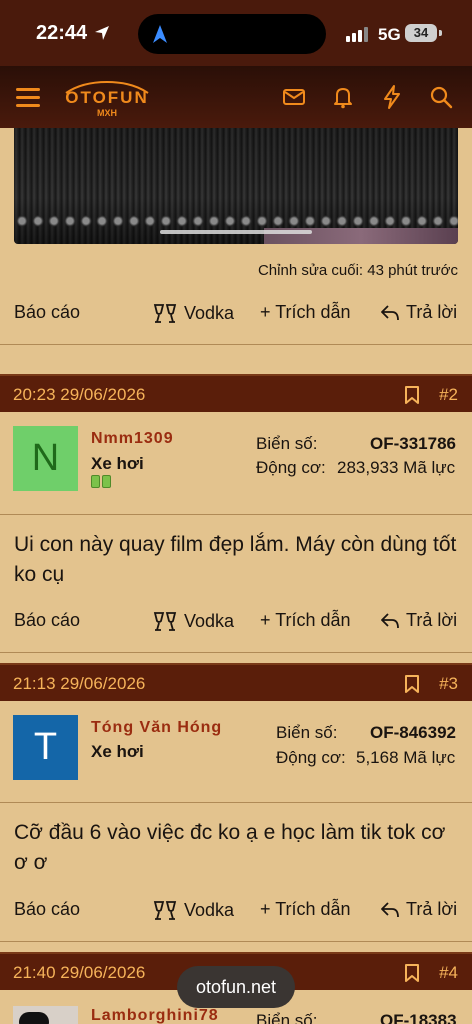  What do you see at coordinates (45, 458) in the screenshot?
I see `avatar: N` at bounding box center [45, 458].